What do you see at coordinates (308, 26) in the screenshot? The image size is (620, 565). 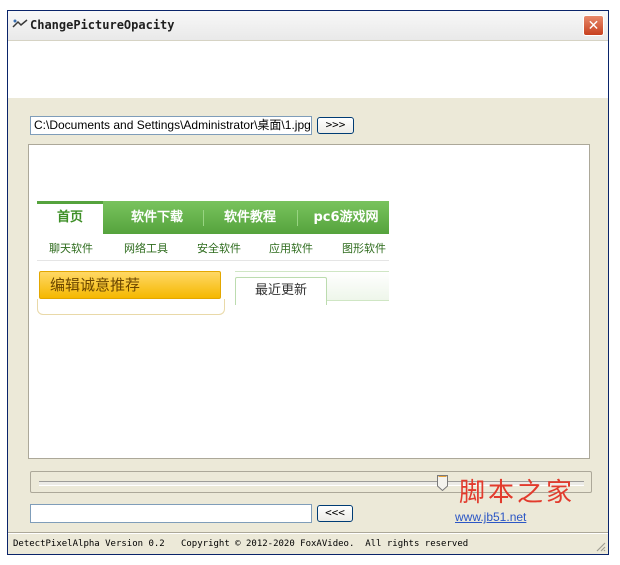 I see `title-bar: ChangePictureOpacity ✕` at bounding box center [308, 26].